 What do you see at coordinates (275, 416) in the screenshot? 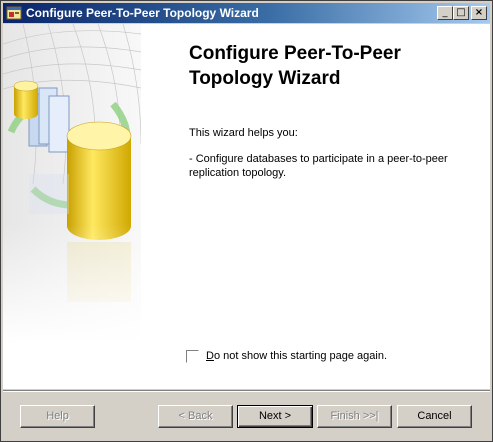
I see `next-button: Next >` at bounding box center [275, 416].